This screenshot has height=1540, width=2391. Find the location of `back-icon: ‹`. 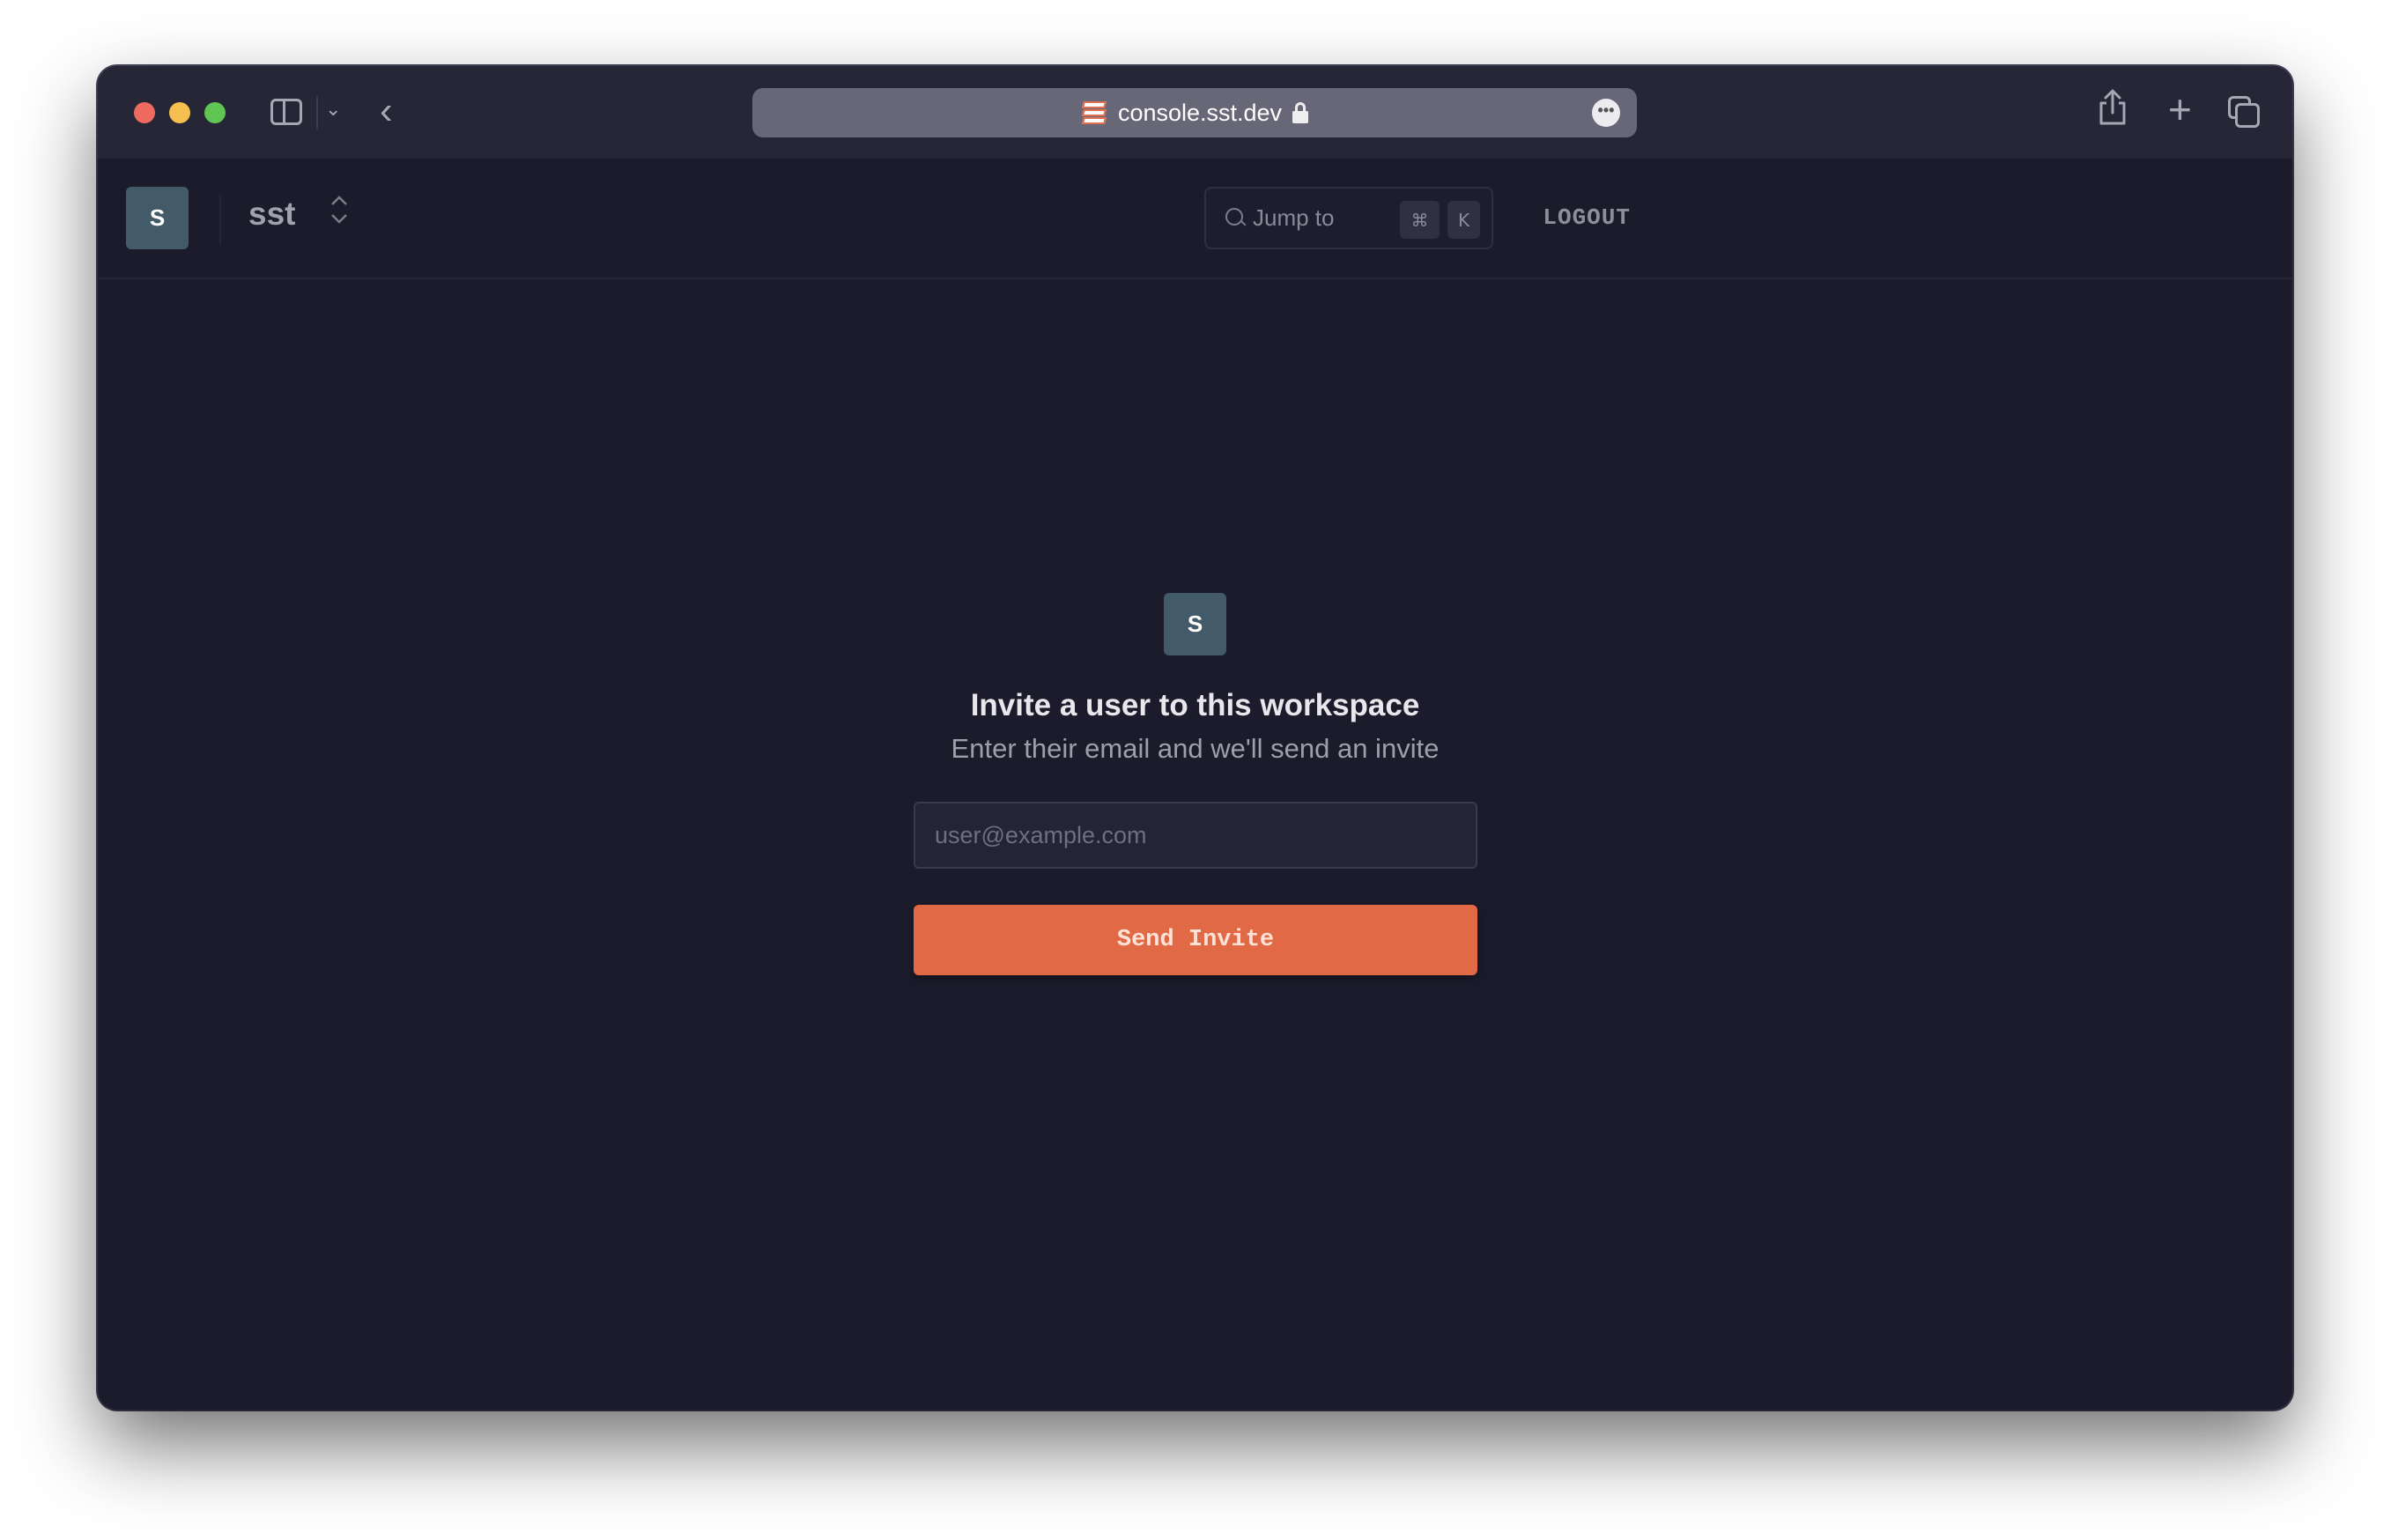

back-icon: ‹ is located at coordinates (386, 111).